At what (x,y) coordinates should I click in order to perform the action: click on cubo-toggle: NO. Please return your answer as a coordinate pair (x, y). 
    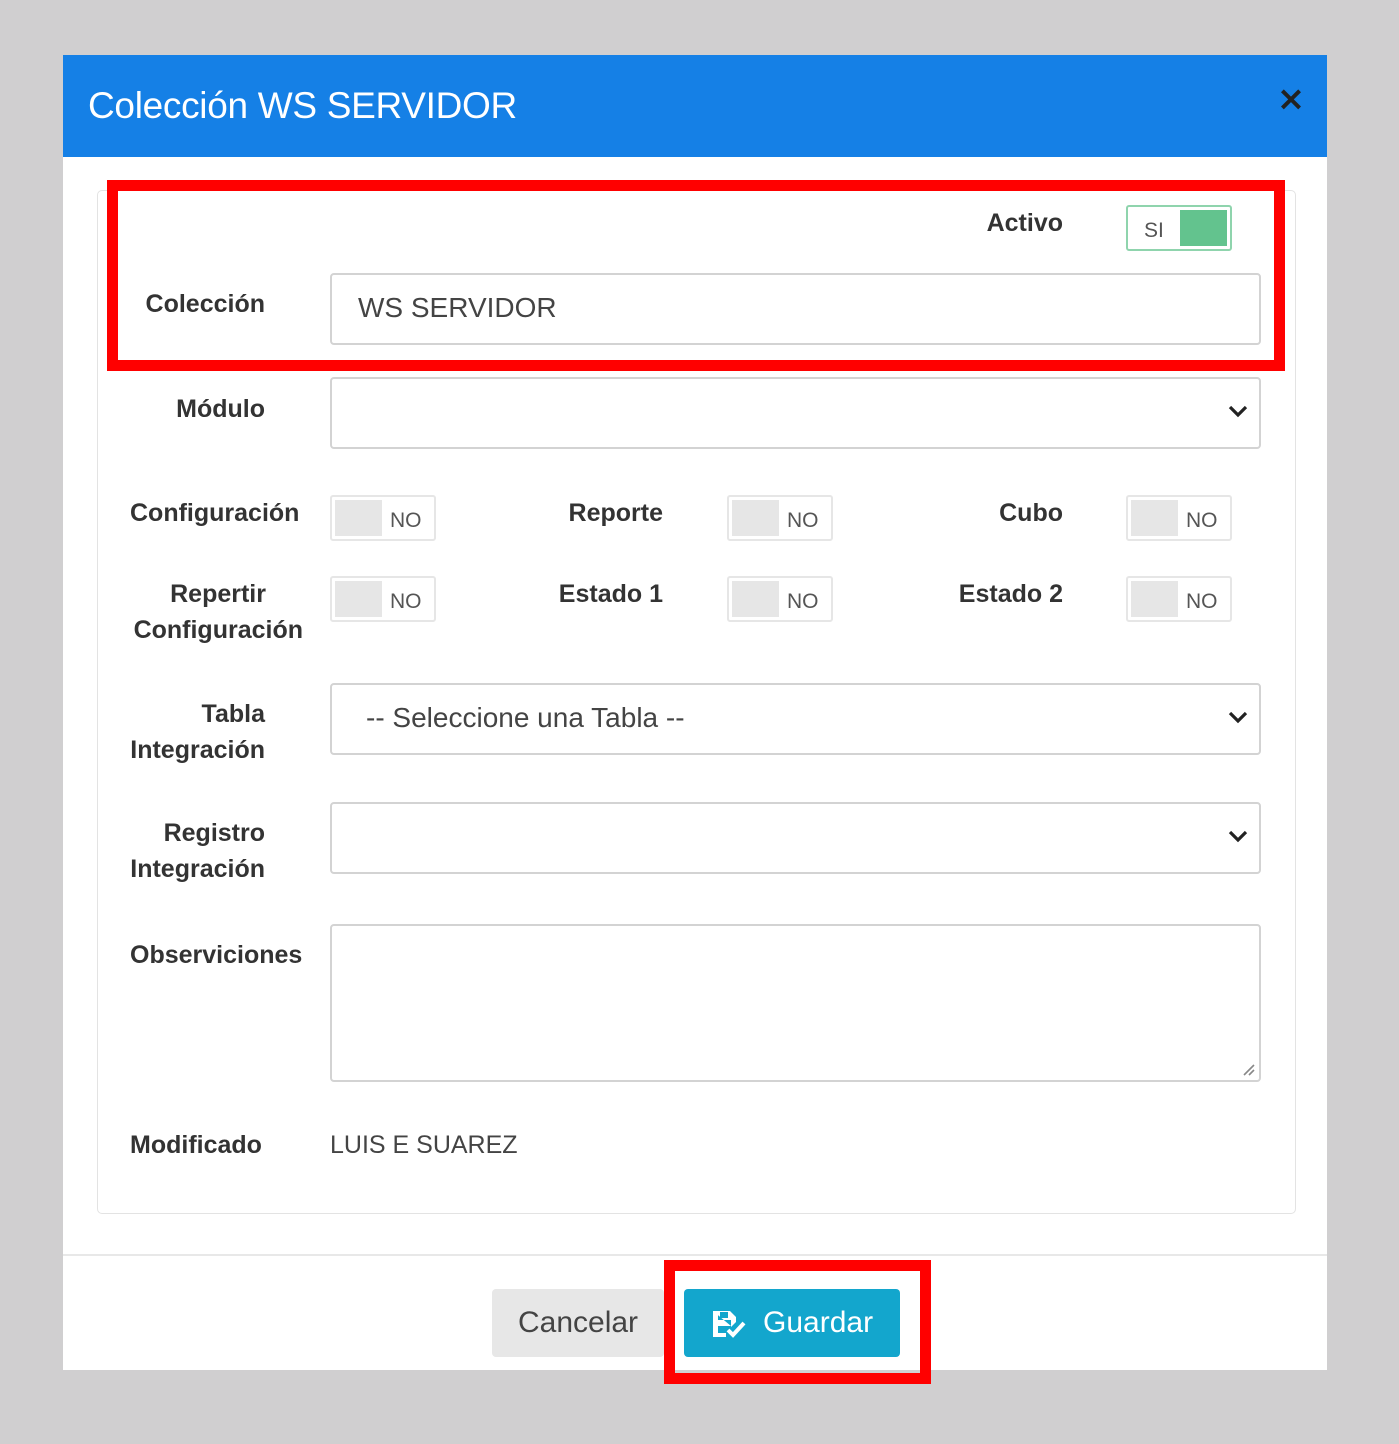
    Looking at the image, I should click on (1179, 518).